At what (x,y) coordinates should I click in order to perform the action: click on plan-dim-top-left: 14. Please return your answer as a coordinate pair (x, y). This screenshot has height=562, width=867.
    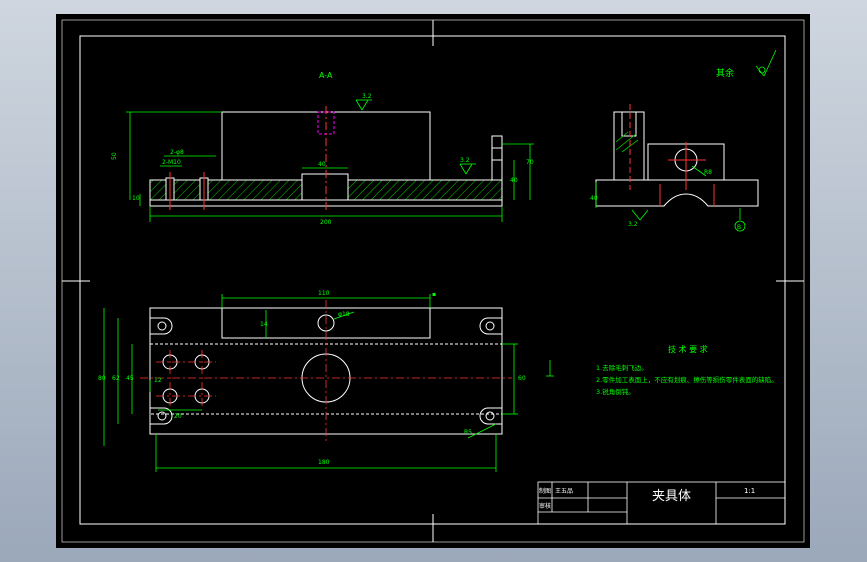
    Looking at the image, I should click on (264, 324).